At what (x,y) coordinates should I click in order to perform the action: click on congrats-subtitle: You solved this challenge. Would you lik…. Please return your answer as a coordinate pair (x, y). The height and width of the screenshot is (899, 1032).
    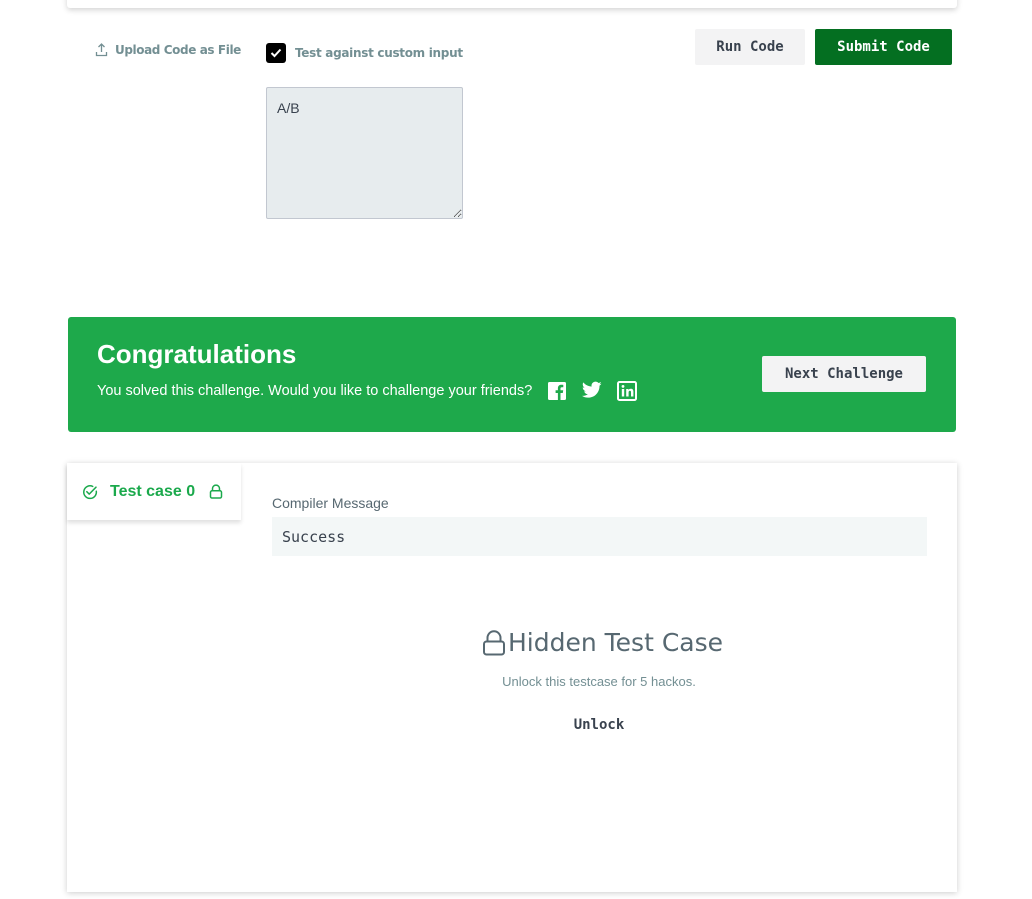
    Looking at the image, I should click on (315, 391).